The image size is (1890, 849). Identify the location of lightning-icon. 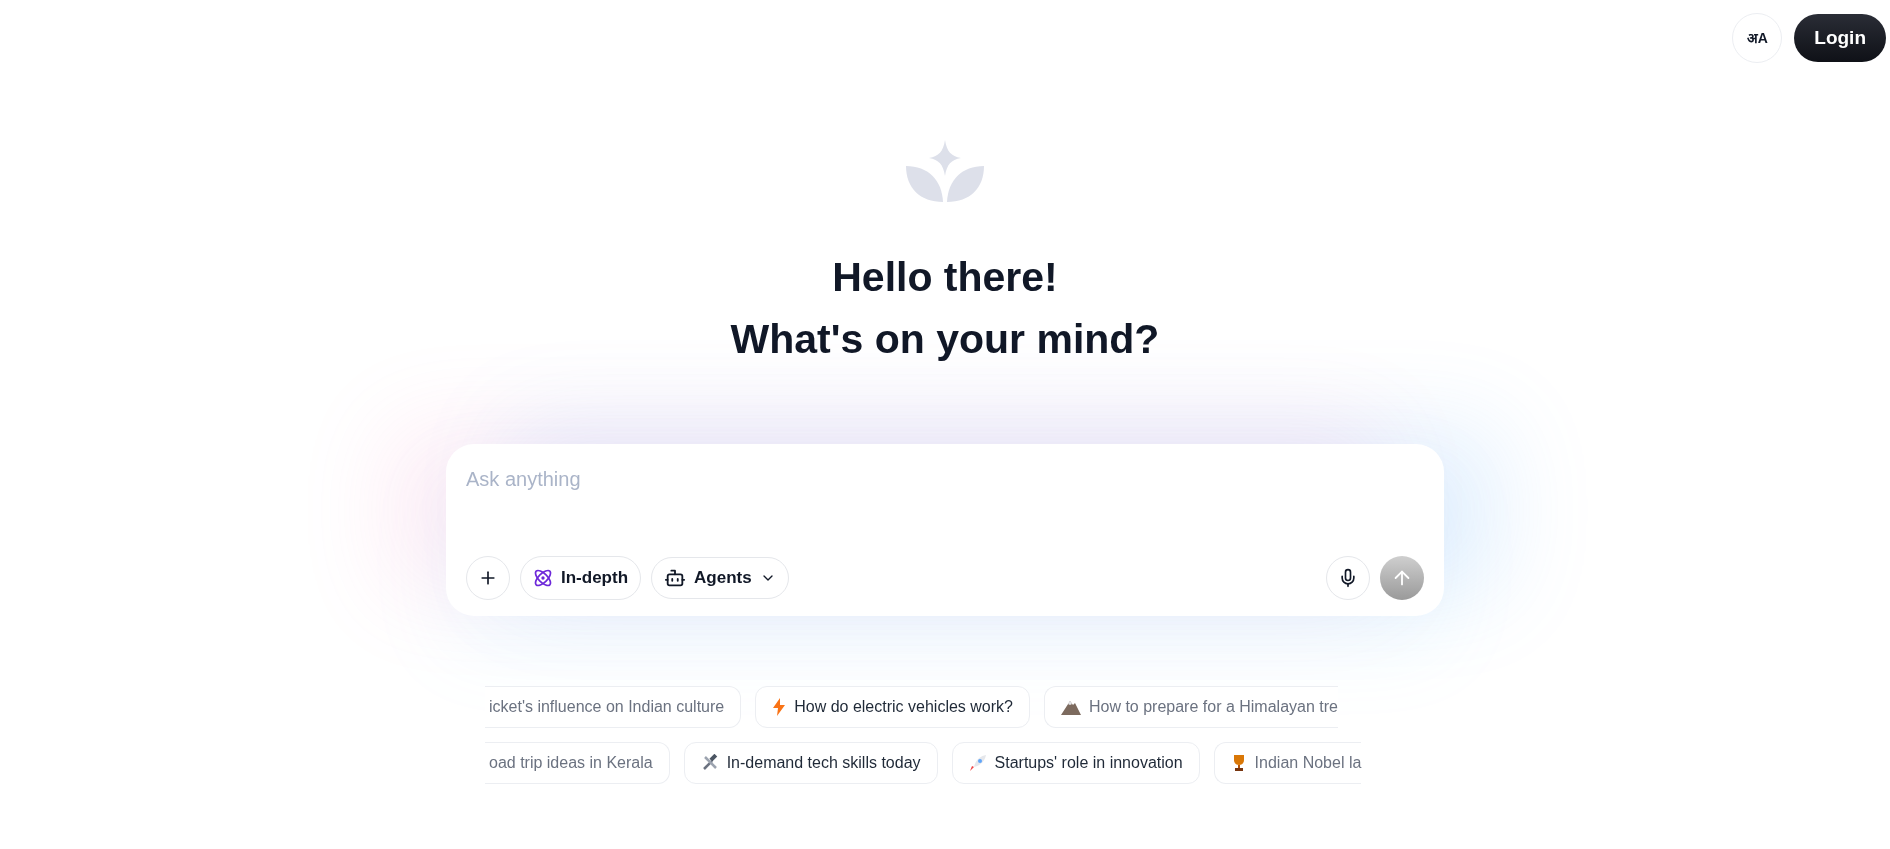
(779, 707).